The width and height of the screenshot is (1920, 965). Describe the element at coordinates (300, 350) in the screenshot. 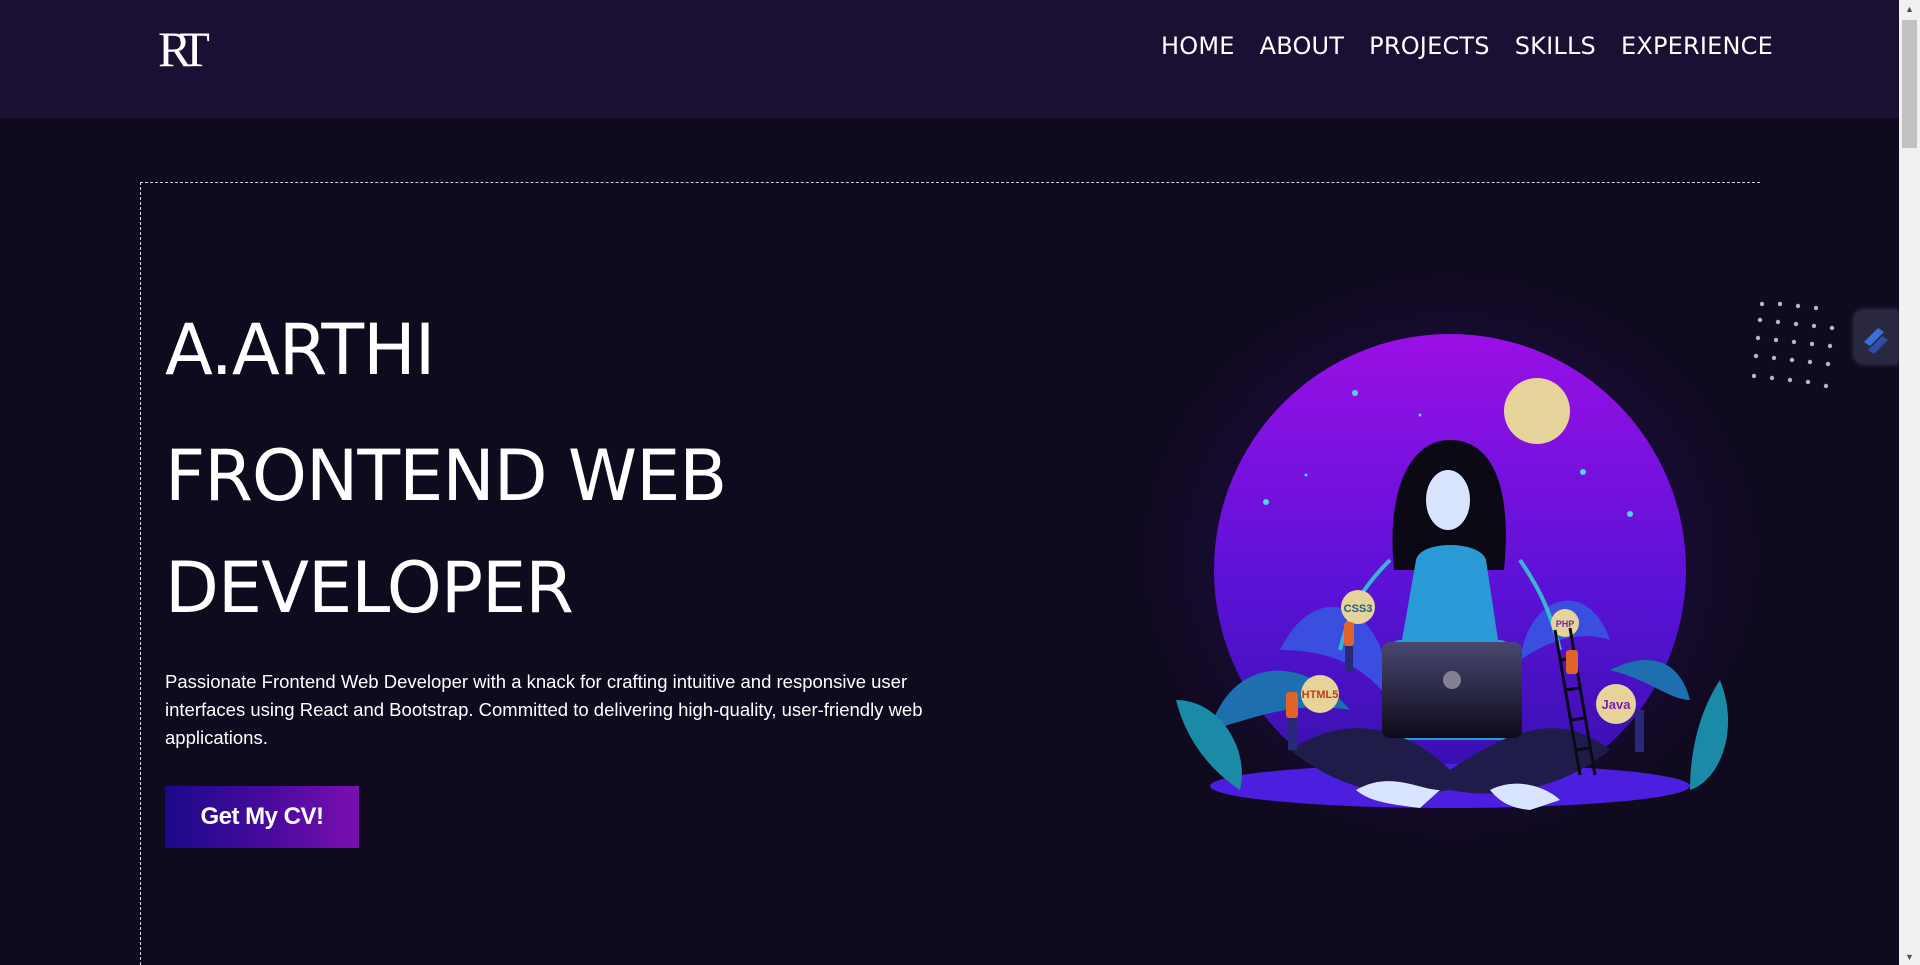

I see `hero-name: A.ARTHI` at that location.